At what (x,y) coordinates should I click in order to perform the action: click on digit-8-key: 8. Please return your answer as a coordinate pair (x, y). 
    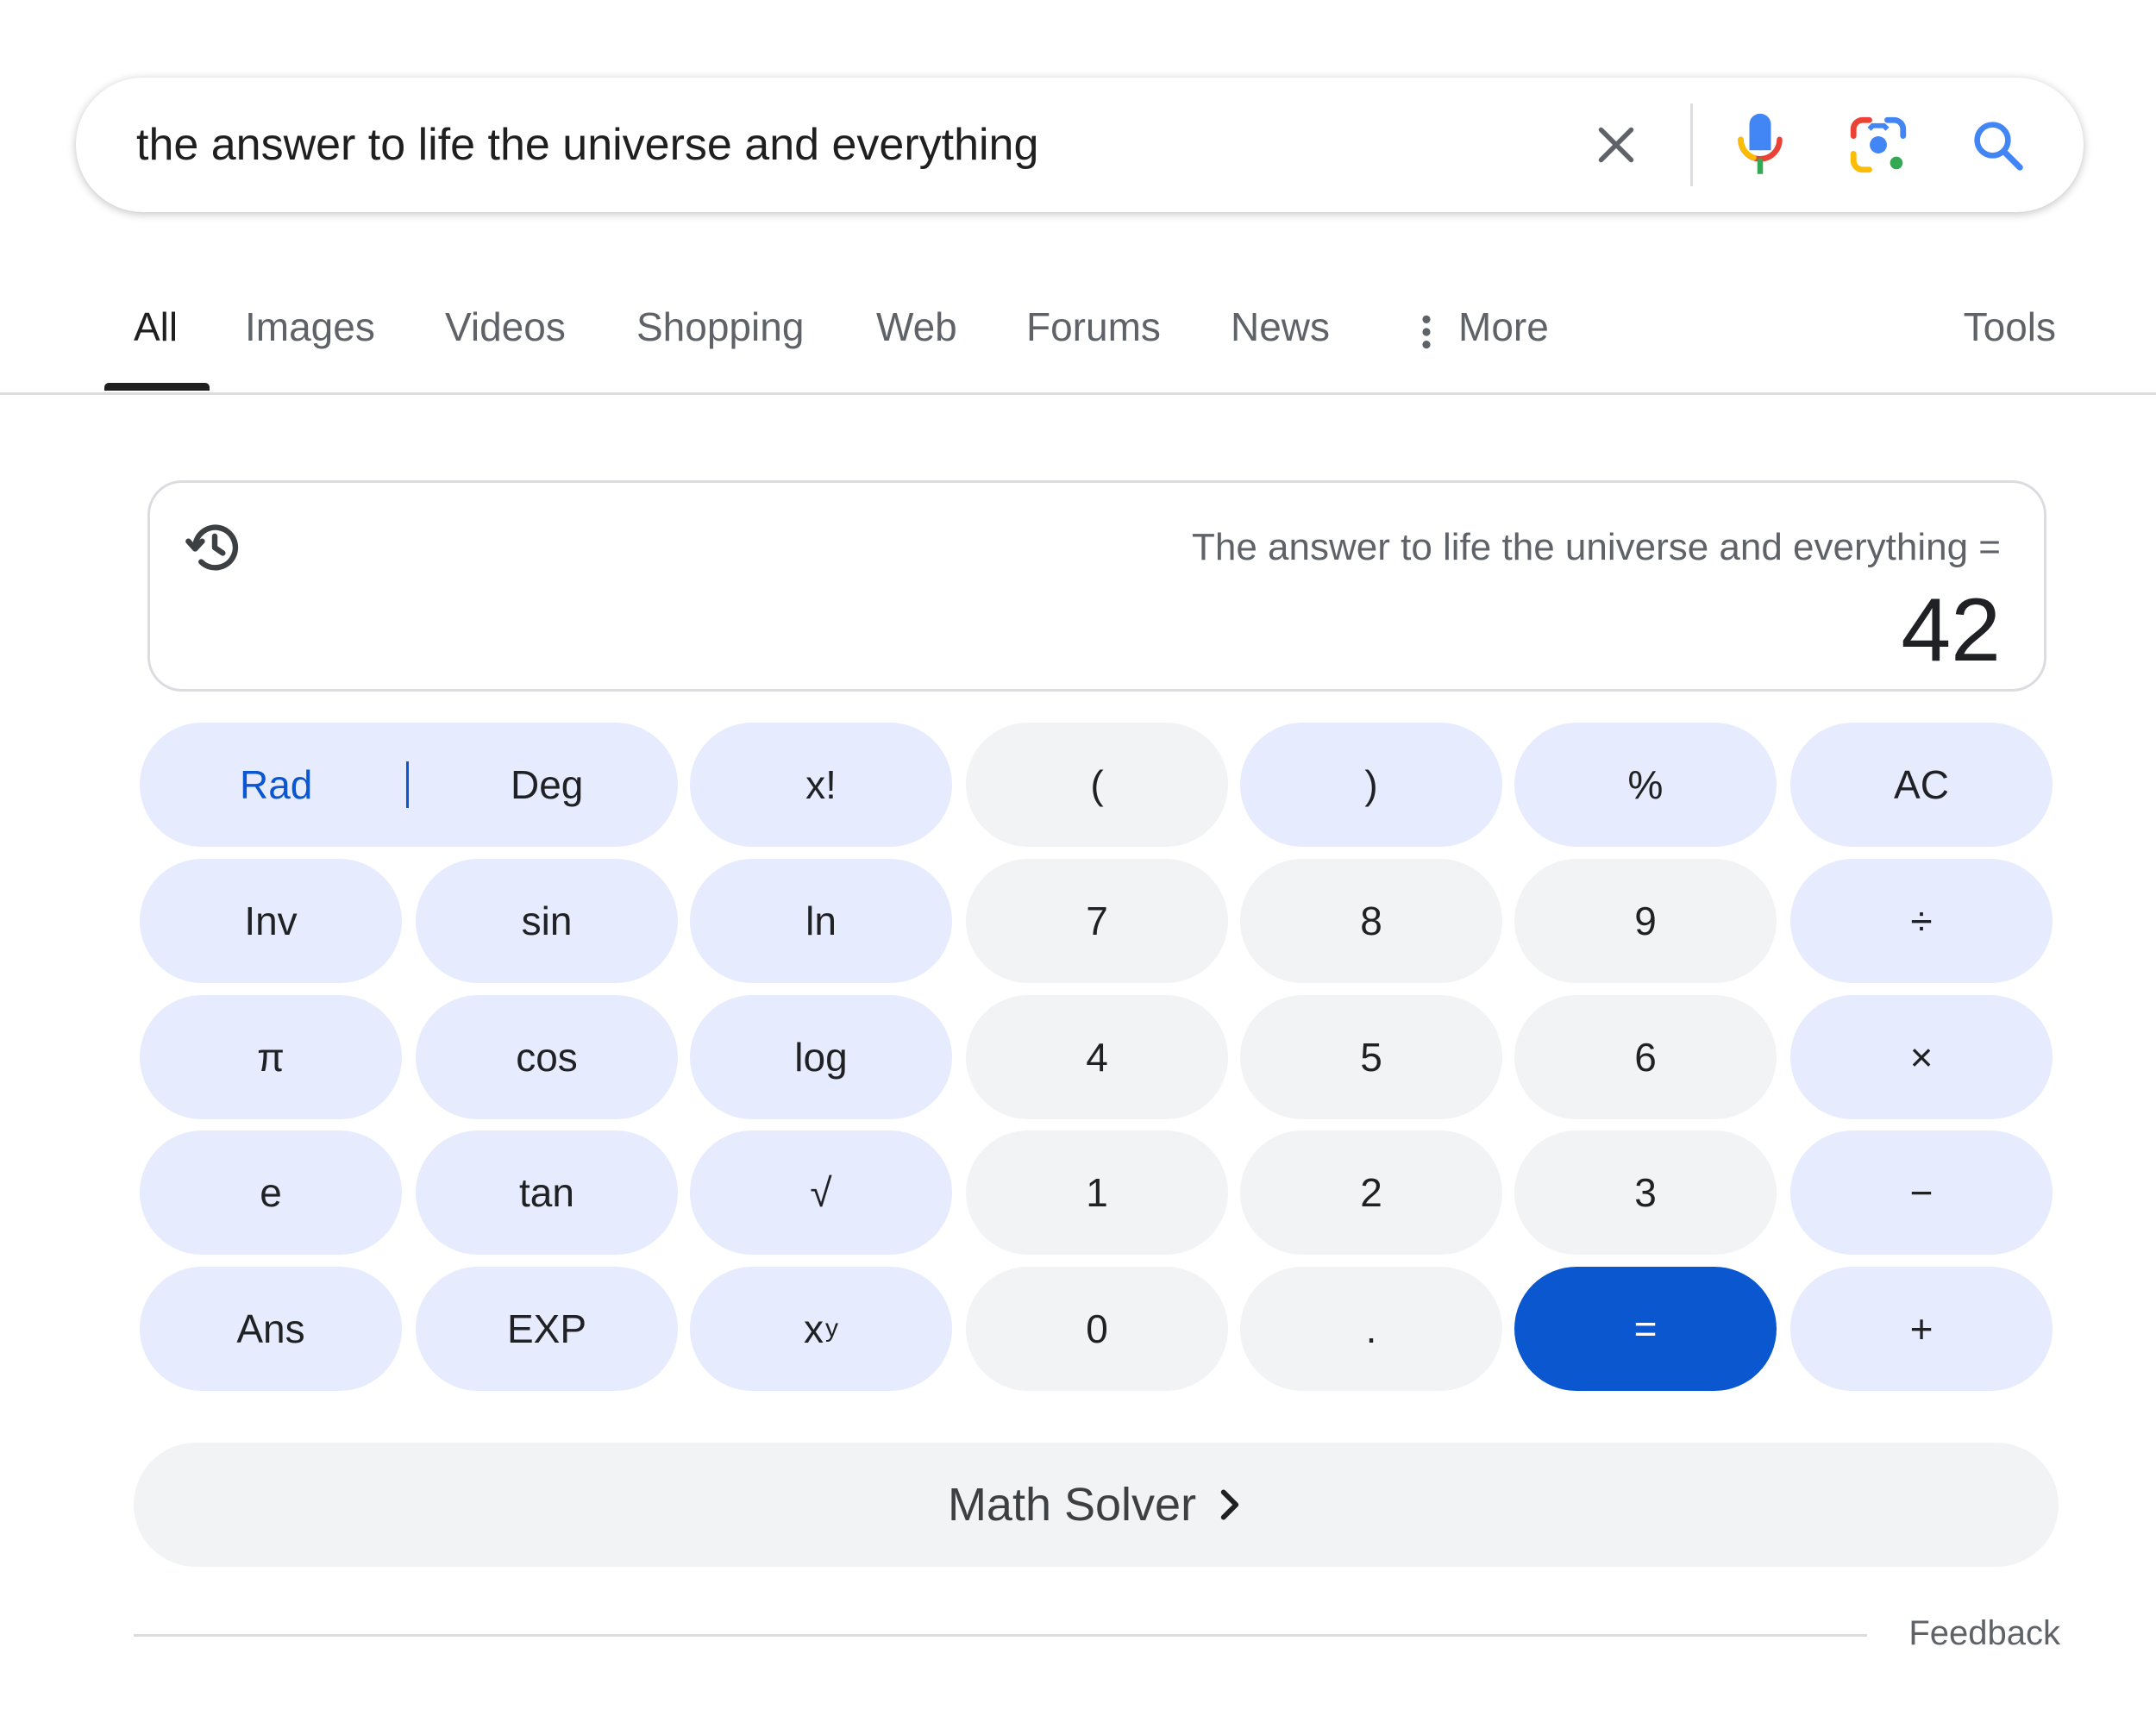
    Looking at the image, I should click on (1371, 921).